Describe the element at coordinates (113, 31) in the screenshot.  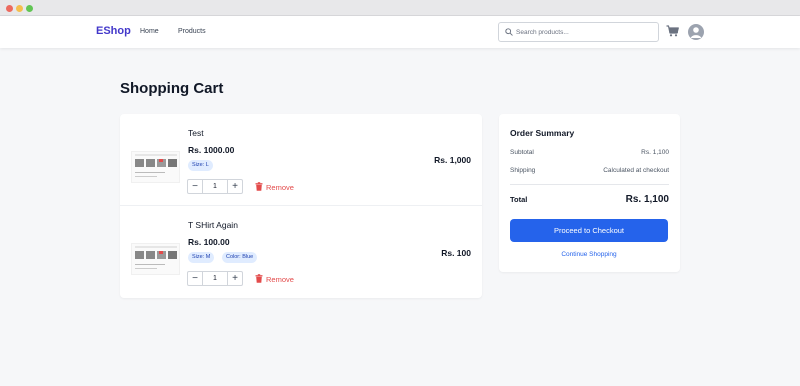
I see `brand-logo: EShop` at that location.